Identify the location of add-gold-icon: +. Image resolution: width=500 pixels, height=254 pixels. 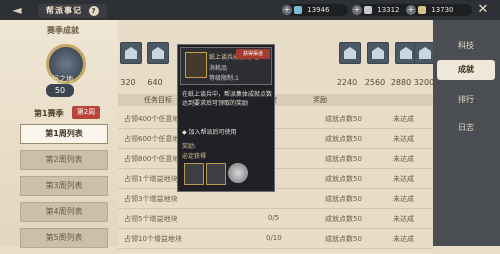
(411, 10).